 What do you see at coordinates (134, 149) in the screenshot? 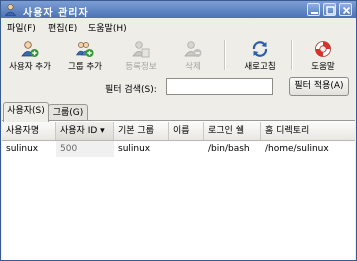
I see `cell-primary-group: sulinux` at bounding box center [134, 149].